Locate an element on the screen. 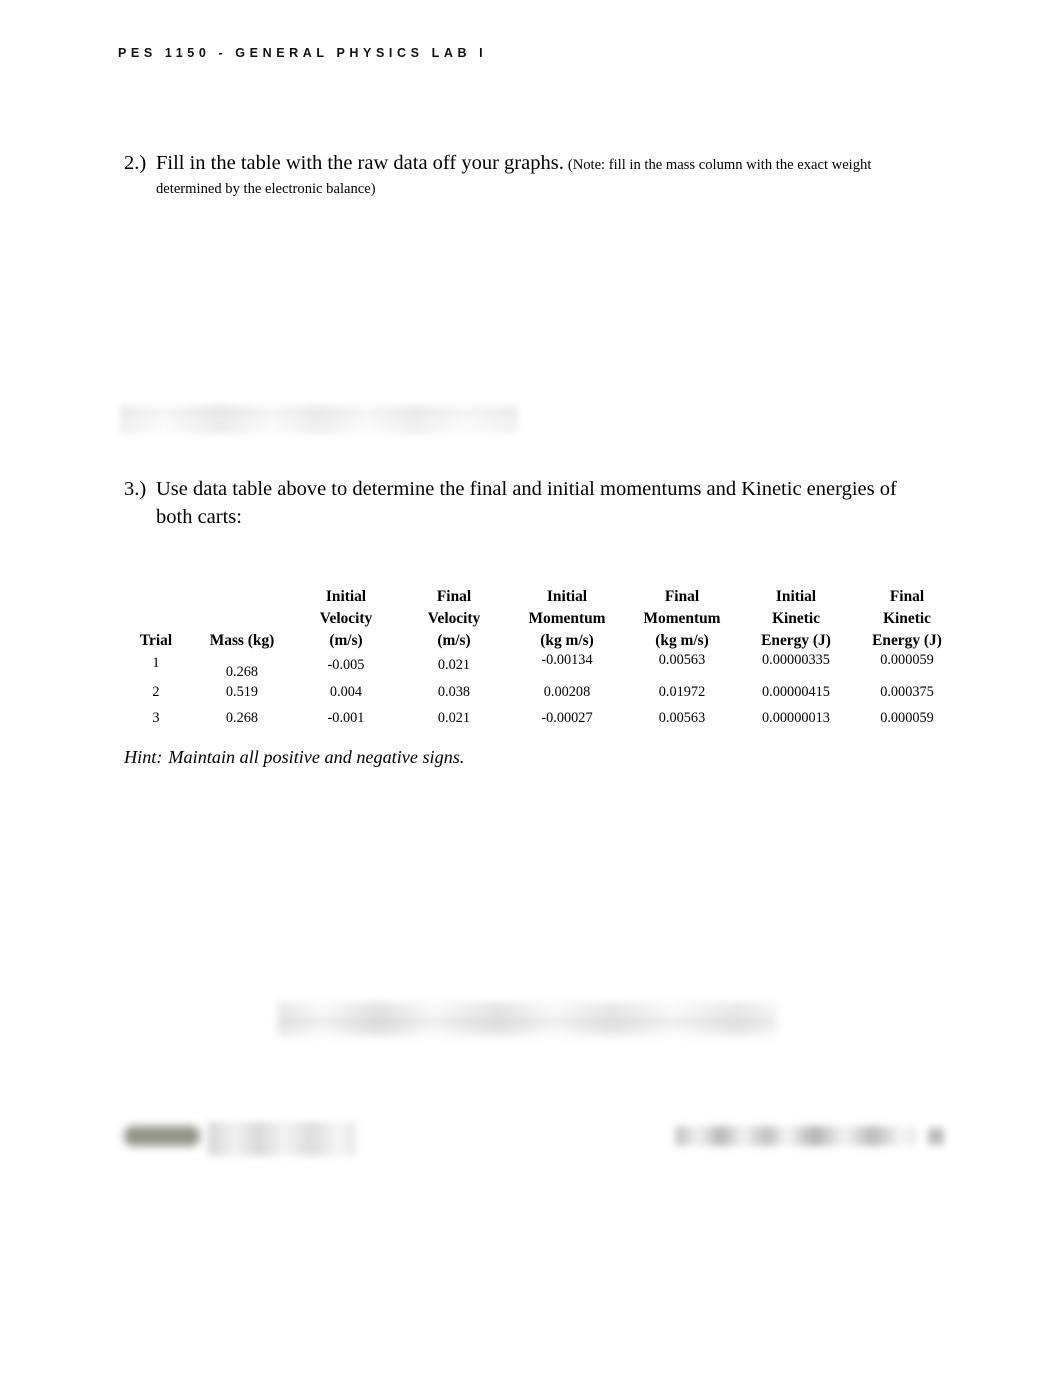 This screenshot has width=1062, height=1376. question-3-number: 3.) is located at coordinates (135, 489).